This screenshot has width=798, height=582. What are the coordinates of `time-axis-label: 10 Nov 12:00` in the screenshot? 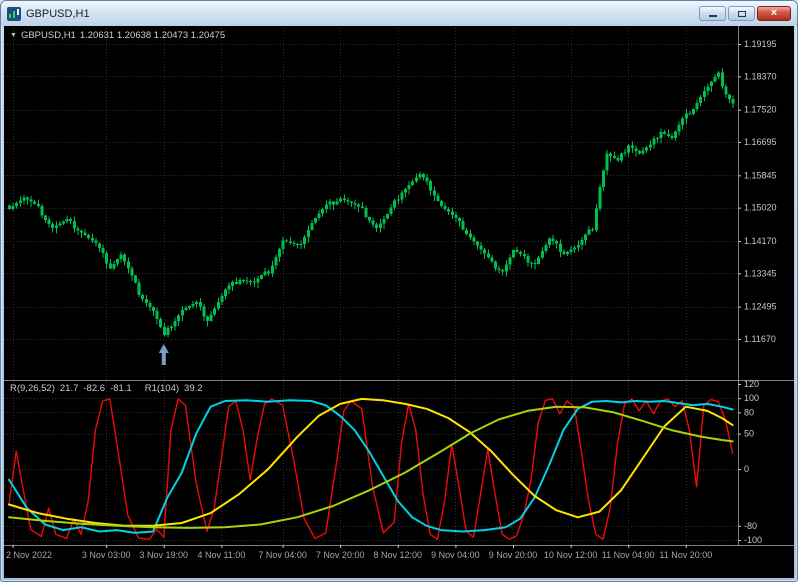 It's located at (571, 555).